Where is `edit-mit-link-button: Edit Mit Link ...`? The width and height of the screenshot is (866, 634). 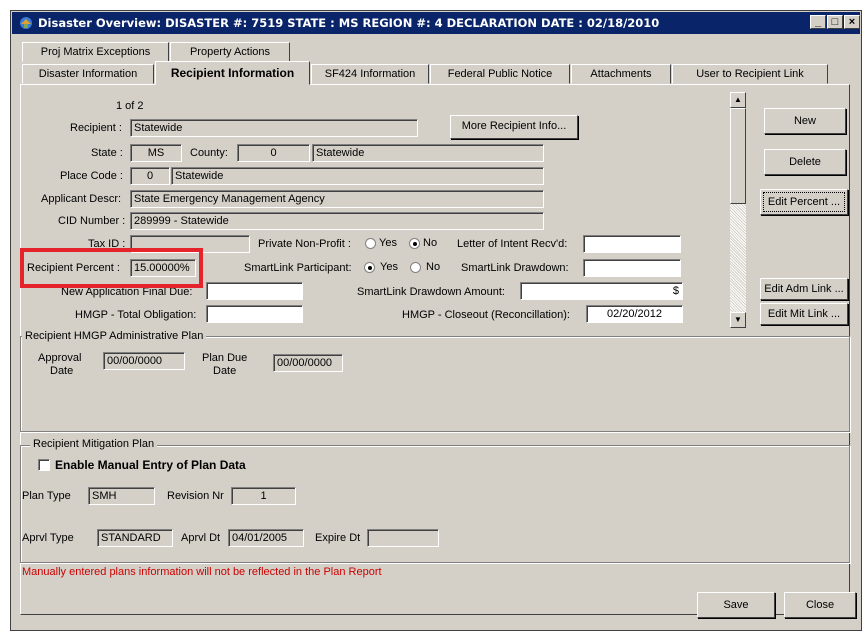 edit-mit-link-button: Edit Mit Link ... is located at coordinates (804, 314).